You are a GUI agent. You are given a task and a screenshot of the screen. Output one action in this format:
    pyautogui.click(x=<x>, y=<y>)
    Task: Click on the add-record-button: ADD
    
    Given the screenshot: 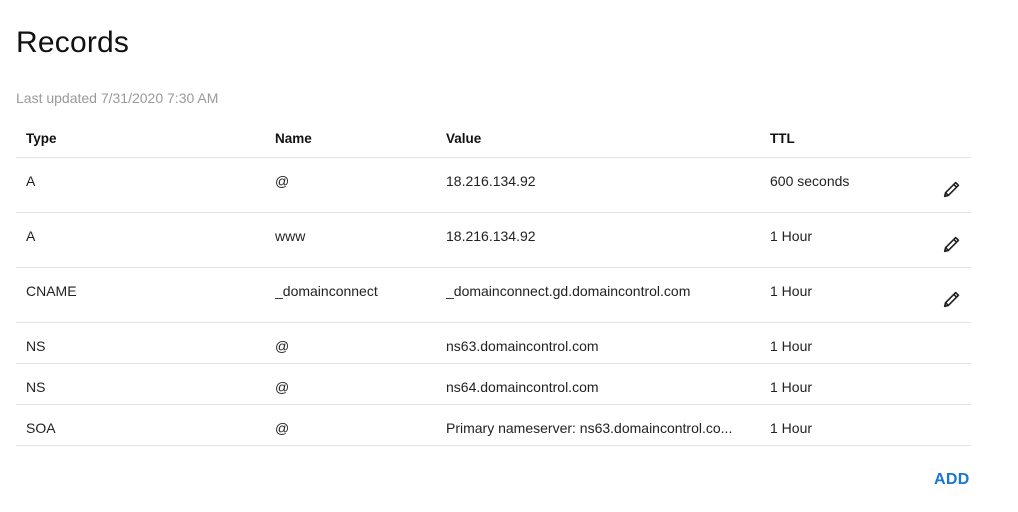 What is the action you would take?
    pyautogui.click(x=952, y=480)
    